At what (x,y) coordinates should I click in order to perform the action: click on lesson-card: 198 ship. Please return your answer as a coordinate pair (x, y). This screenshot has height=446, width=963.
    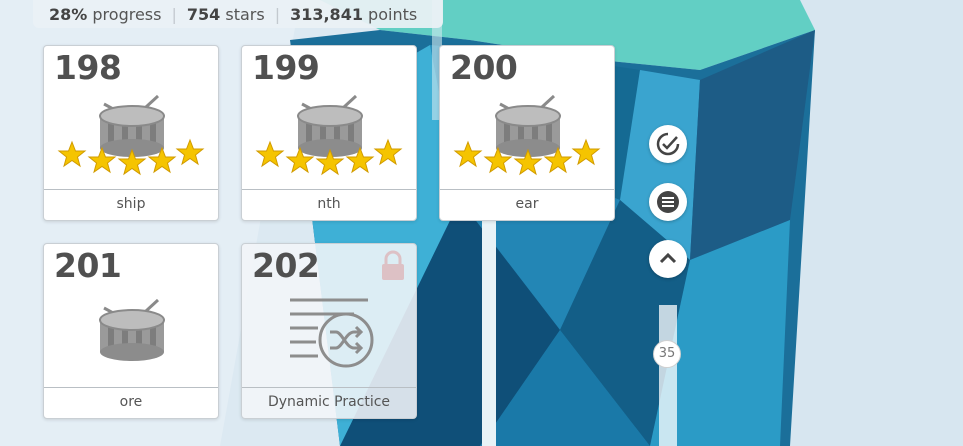
    Looking at the image, I should click on (131, 133).